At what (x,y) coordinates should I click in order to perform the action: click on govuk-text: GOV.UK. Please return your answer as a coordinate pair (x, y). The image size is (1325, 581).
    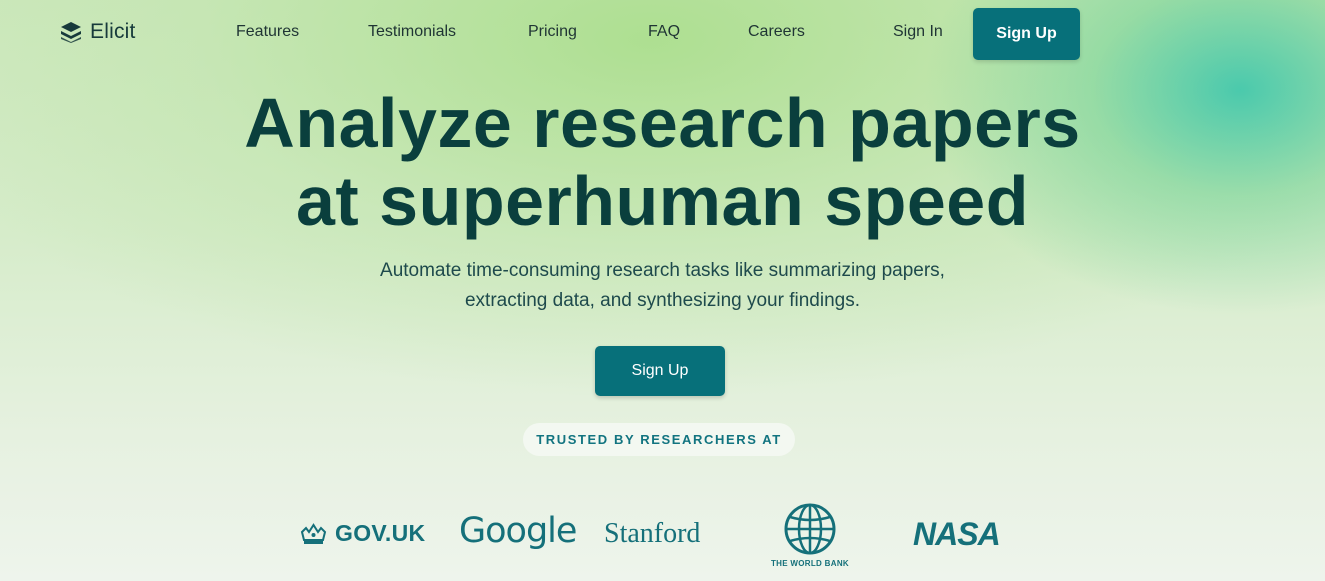
    Looking at the image, I should click on (380, 533).